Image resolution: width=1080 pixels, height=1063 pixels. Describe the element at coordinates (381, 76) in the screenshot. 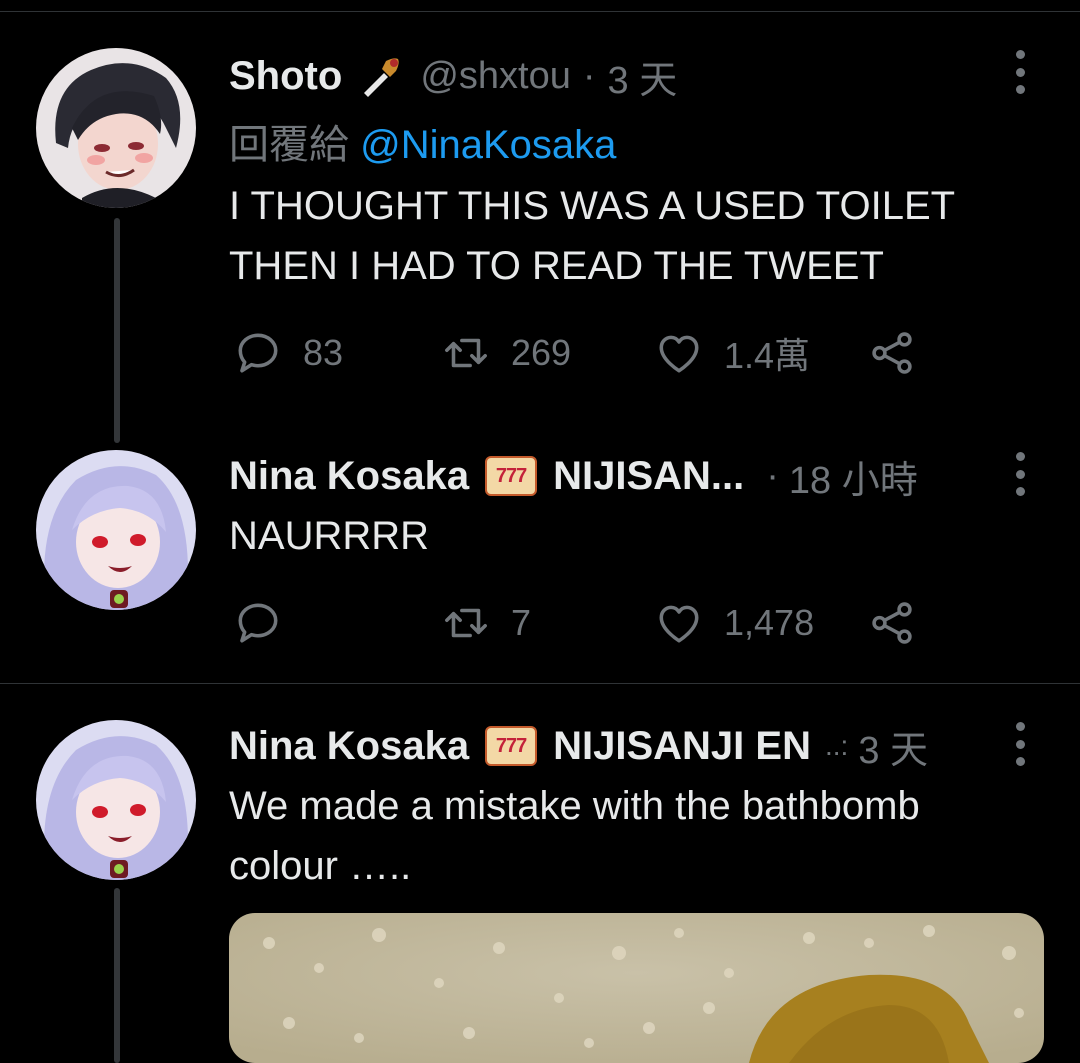

I see `dagger-icon` at that location.